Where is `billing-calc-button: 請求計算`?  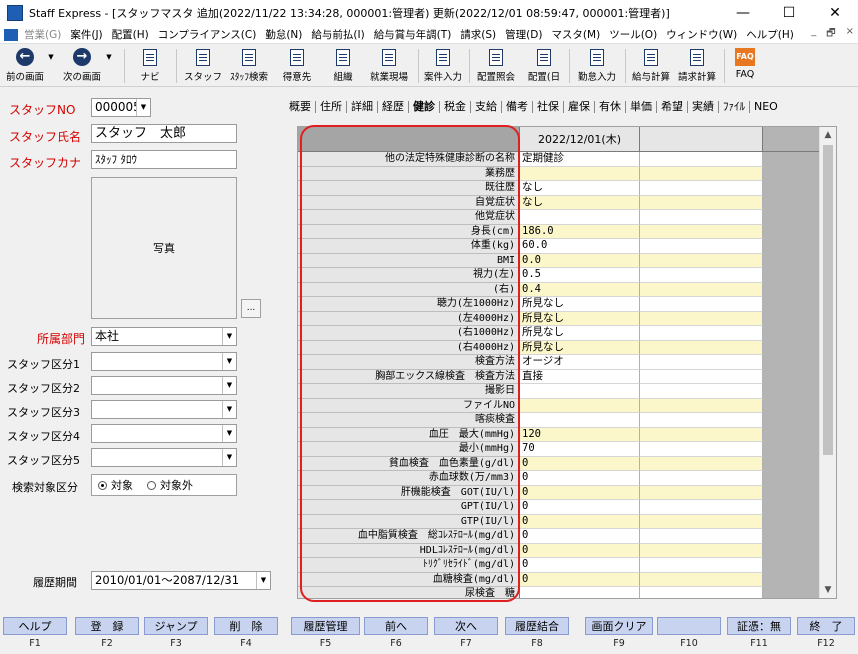 billing-calc-button: 請求計算 is located at coordinates (697, 66).